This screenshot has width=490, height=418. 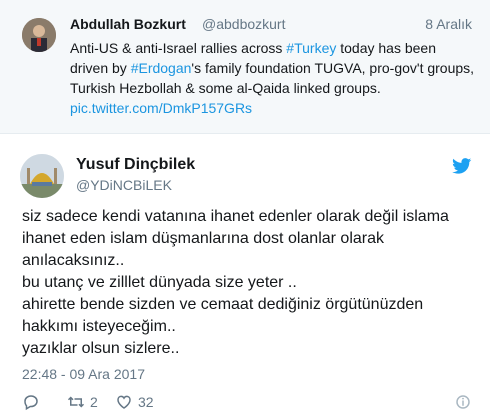 I want to click on twitter-bird-icon, so click(x=462, y=166).